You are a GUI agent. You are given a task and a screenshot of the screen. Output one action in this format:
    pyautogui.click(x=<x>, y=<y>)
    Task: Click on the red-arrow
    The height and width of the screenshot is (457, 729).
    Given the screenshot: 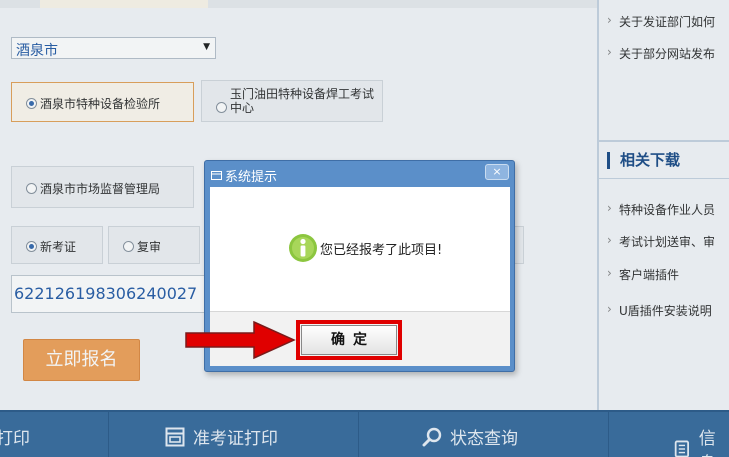 What is the action you would take?
    pyautogui.click(x=240, y=340)
    